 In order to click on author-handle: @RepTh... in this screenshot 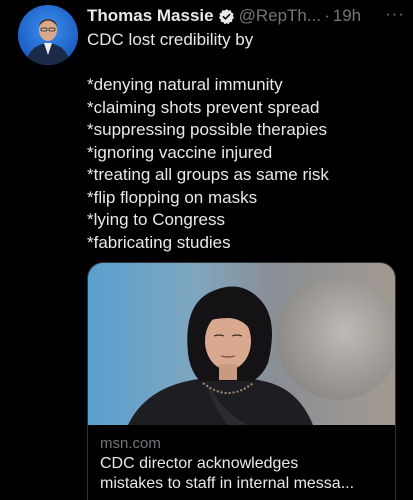, I will do `click(280, 16)`.